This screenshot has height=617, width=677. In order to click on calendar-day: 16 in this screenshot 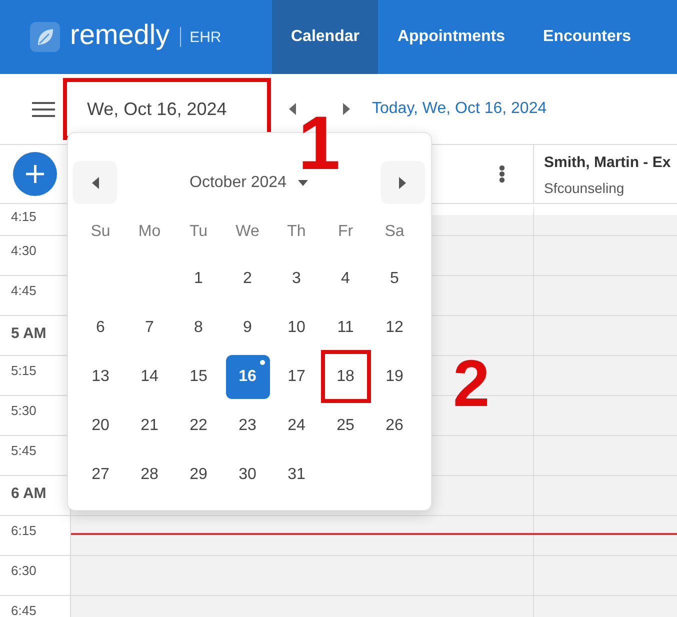, I will do `click(248, 376)`.